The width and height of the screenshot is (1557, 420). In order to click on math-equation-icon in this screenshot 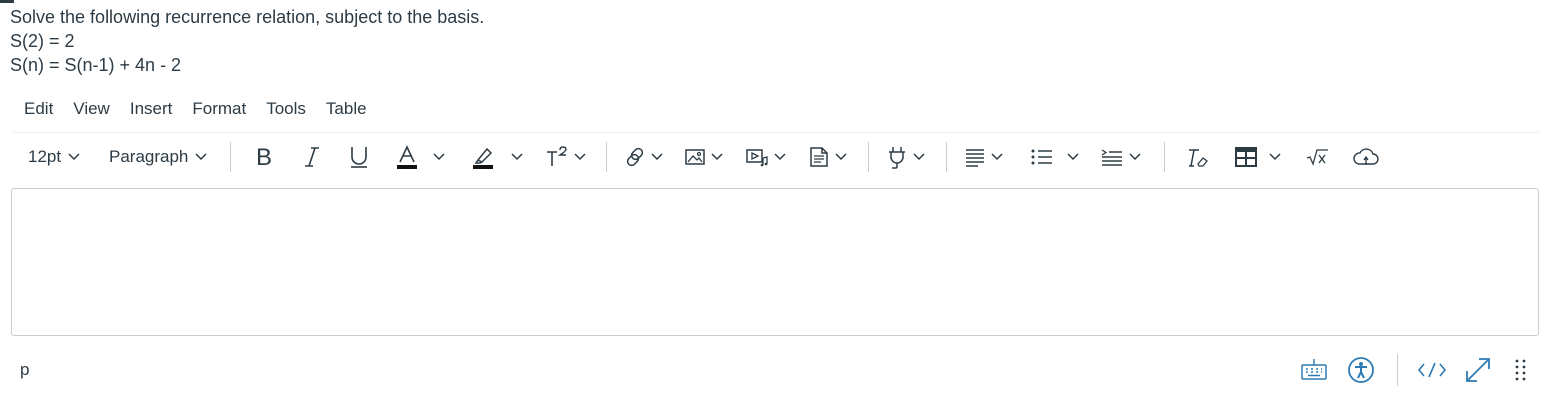, I will do `click(1317, 157)`.